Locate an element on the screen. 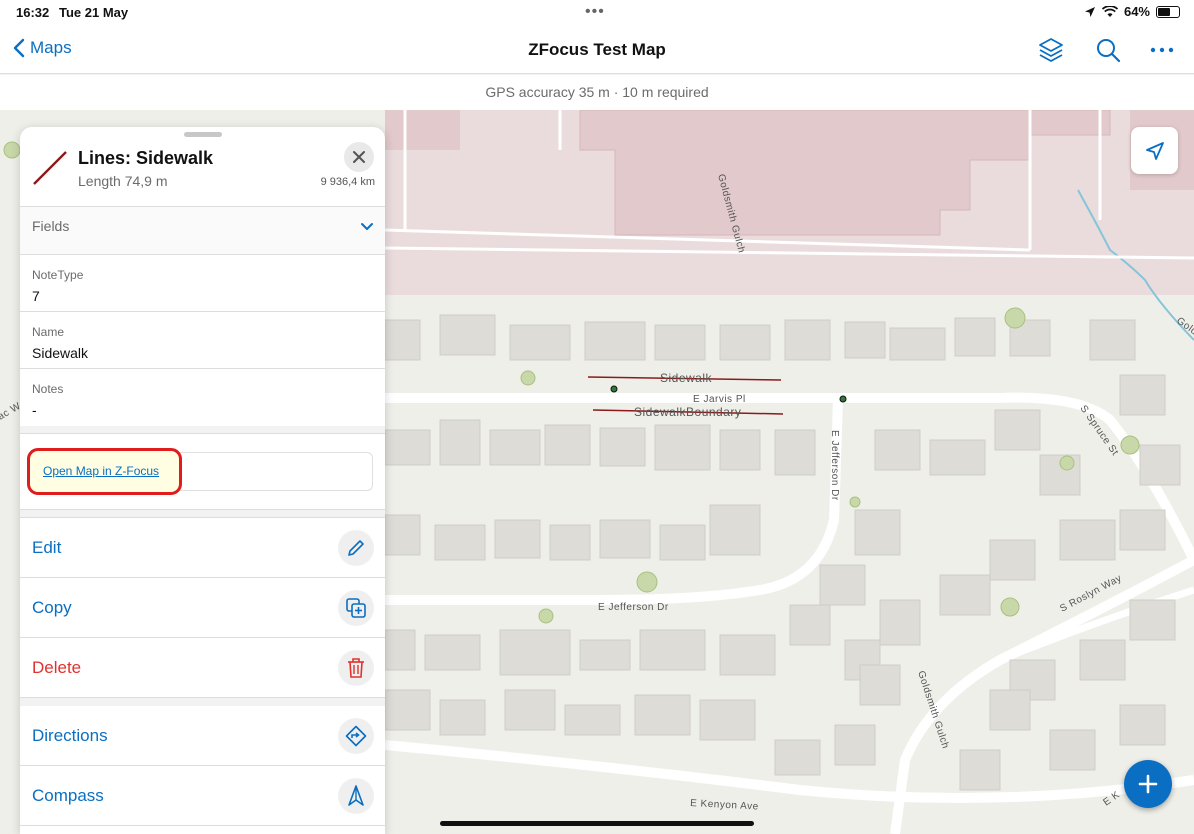 The width and height of the screenshot is (1194, 834). label-e-jefferson-dr-vertical: E Jefferson Dr is located at coordinates (834, 465).